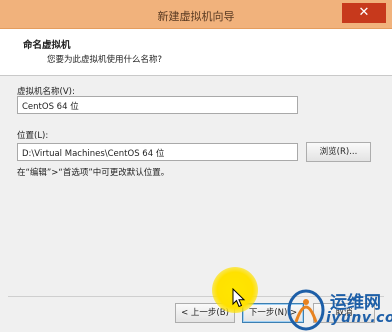  I want to click on vm-name-input: CentOS 64 位, so click(157, 105).